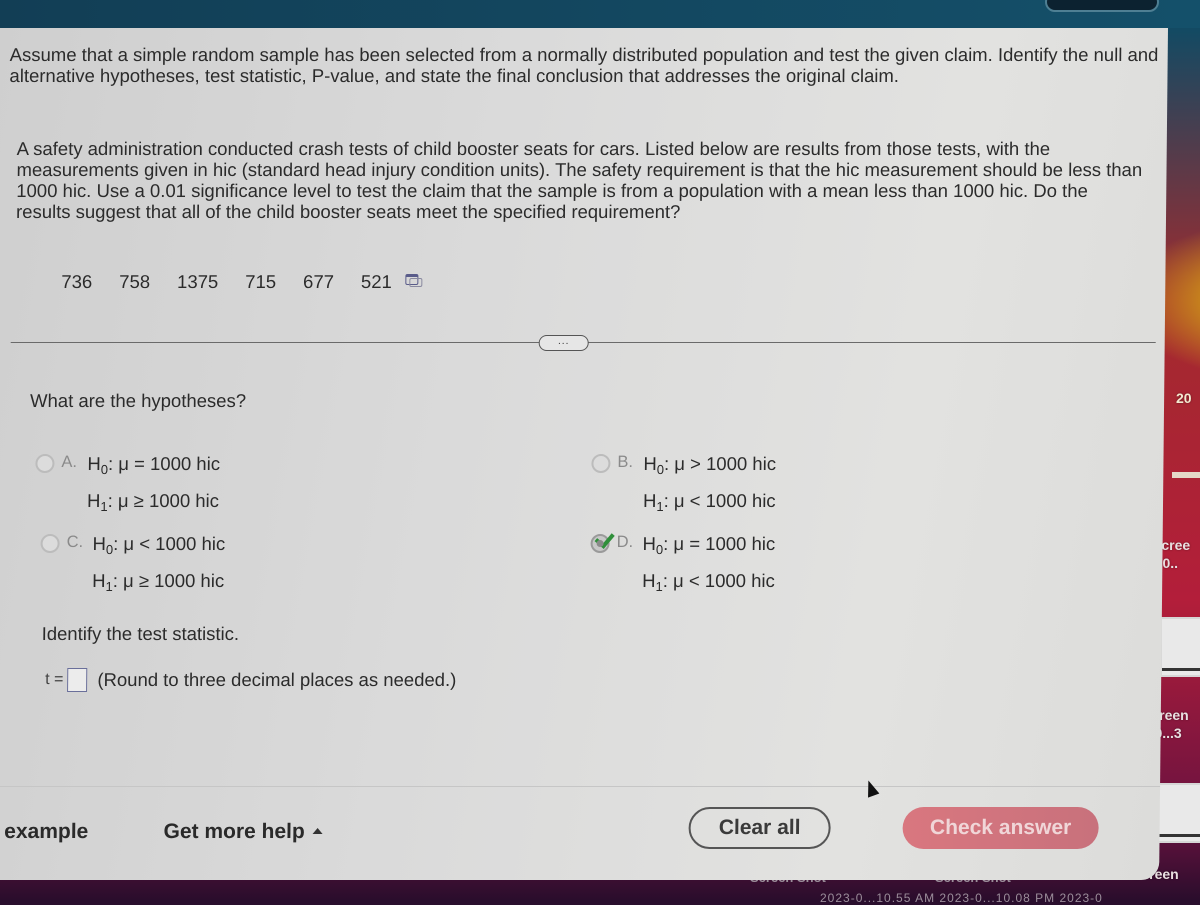  I want to click on correct-check-icon, so click(604, 538).